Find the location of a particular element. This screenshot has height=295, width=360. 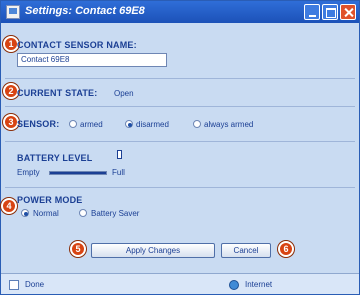

power-mode-label: POWER MODE is located at coordinates (50, 200).